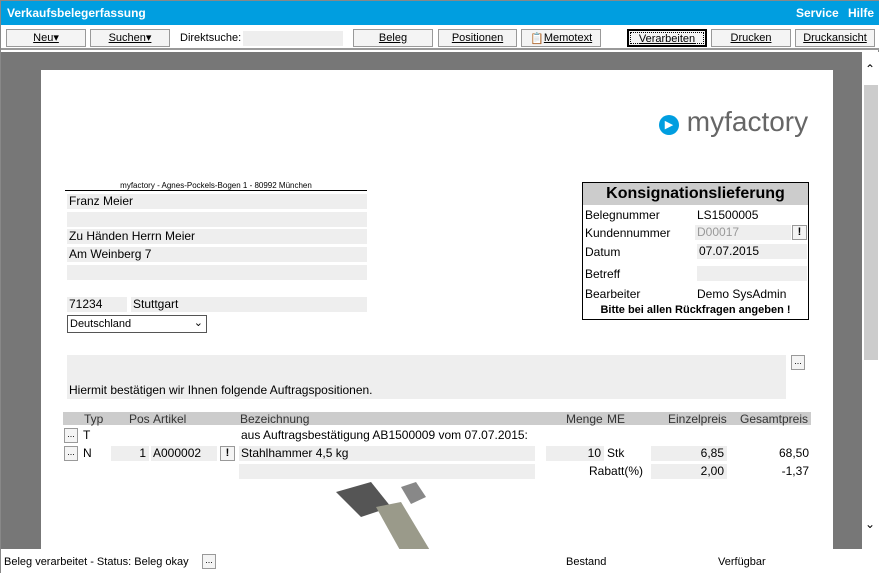 Image resolution: width=879 pixels, height=574 pixels. What do you see at coordinates (575, 453) in the screenshot?
I see `row-2-menge: 10` at bounding box center [575, 453].